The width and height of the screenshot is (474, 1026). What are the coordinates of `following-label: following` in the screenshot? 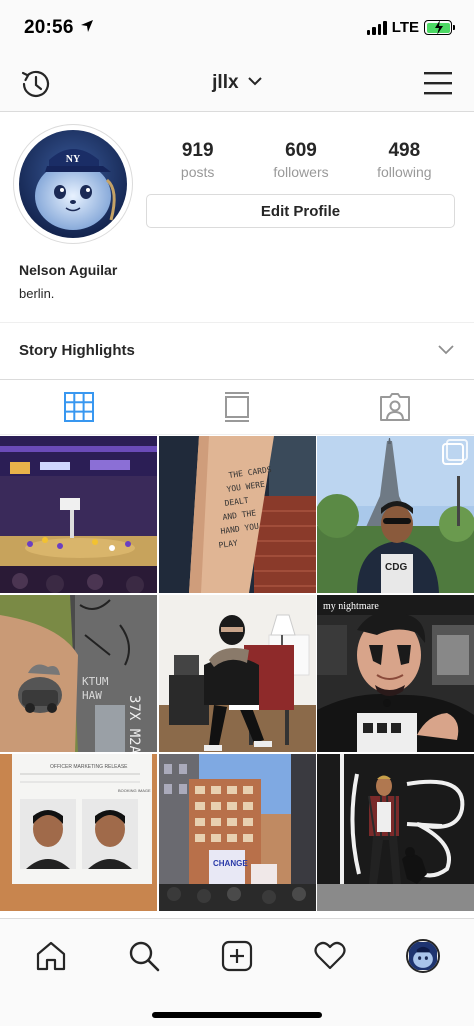 It's located at (404, 172).